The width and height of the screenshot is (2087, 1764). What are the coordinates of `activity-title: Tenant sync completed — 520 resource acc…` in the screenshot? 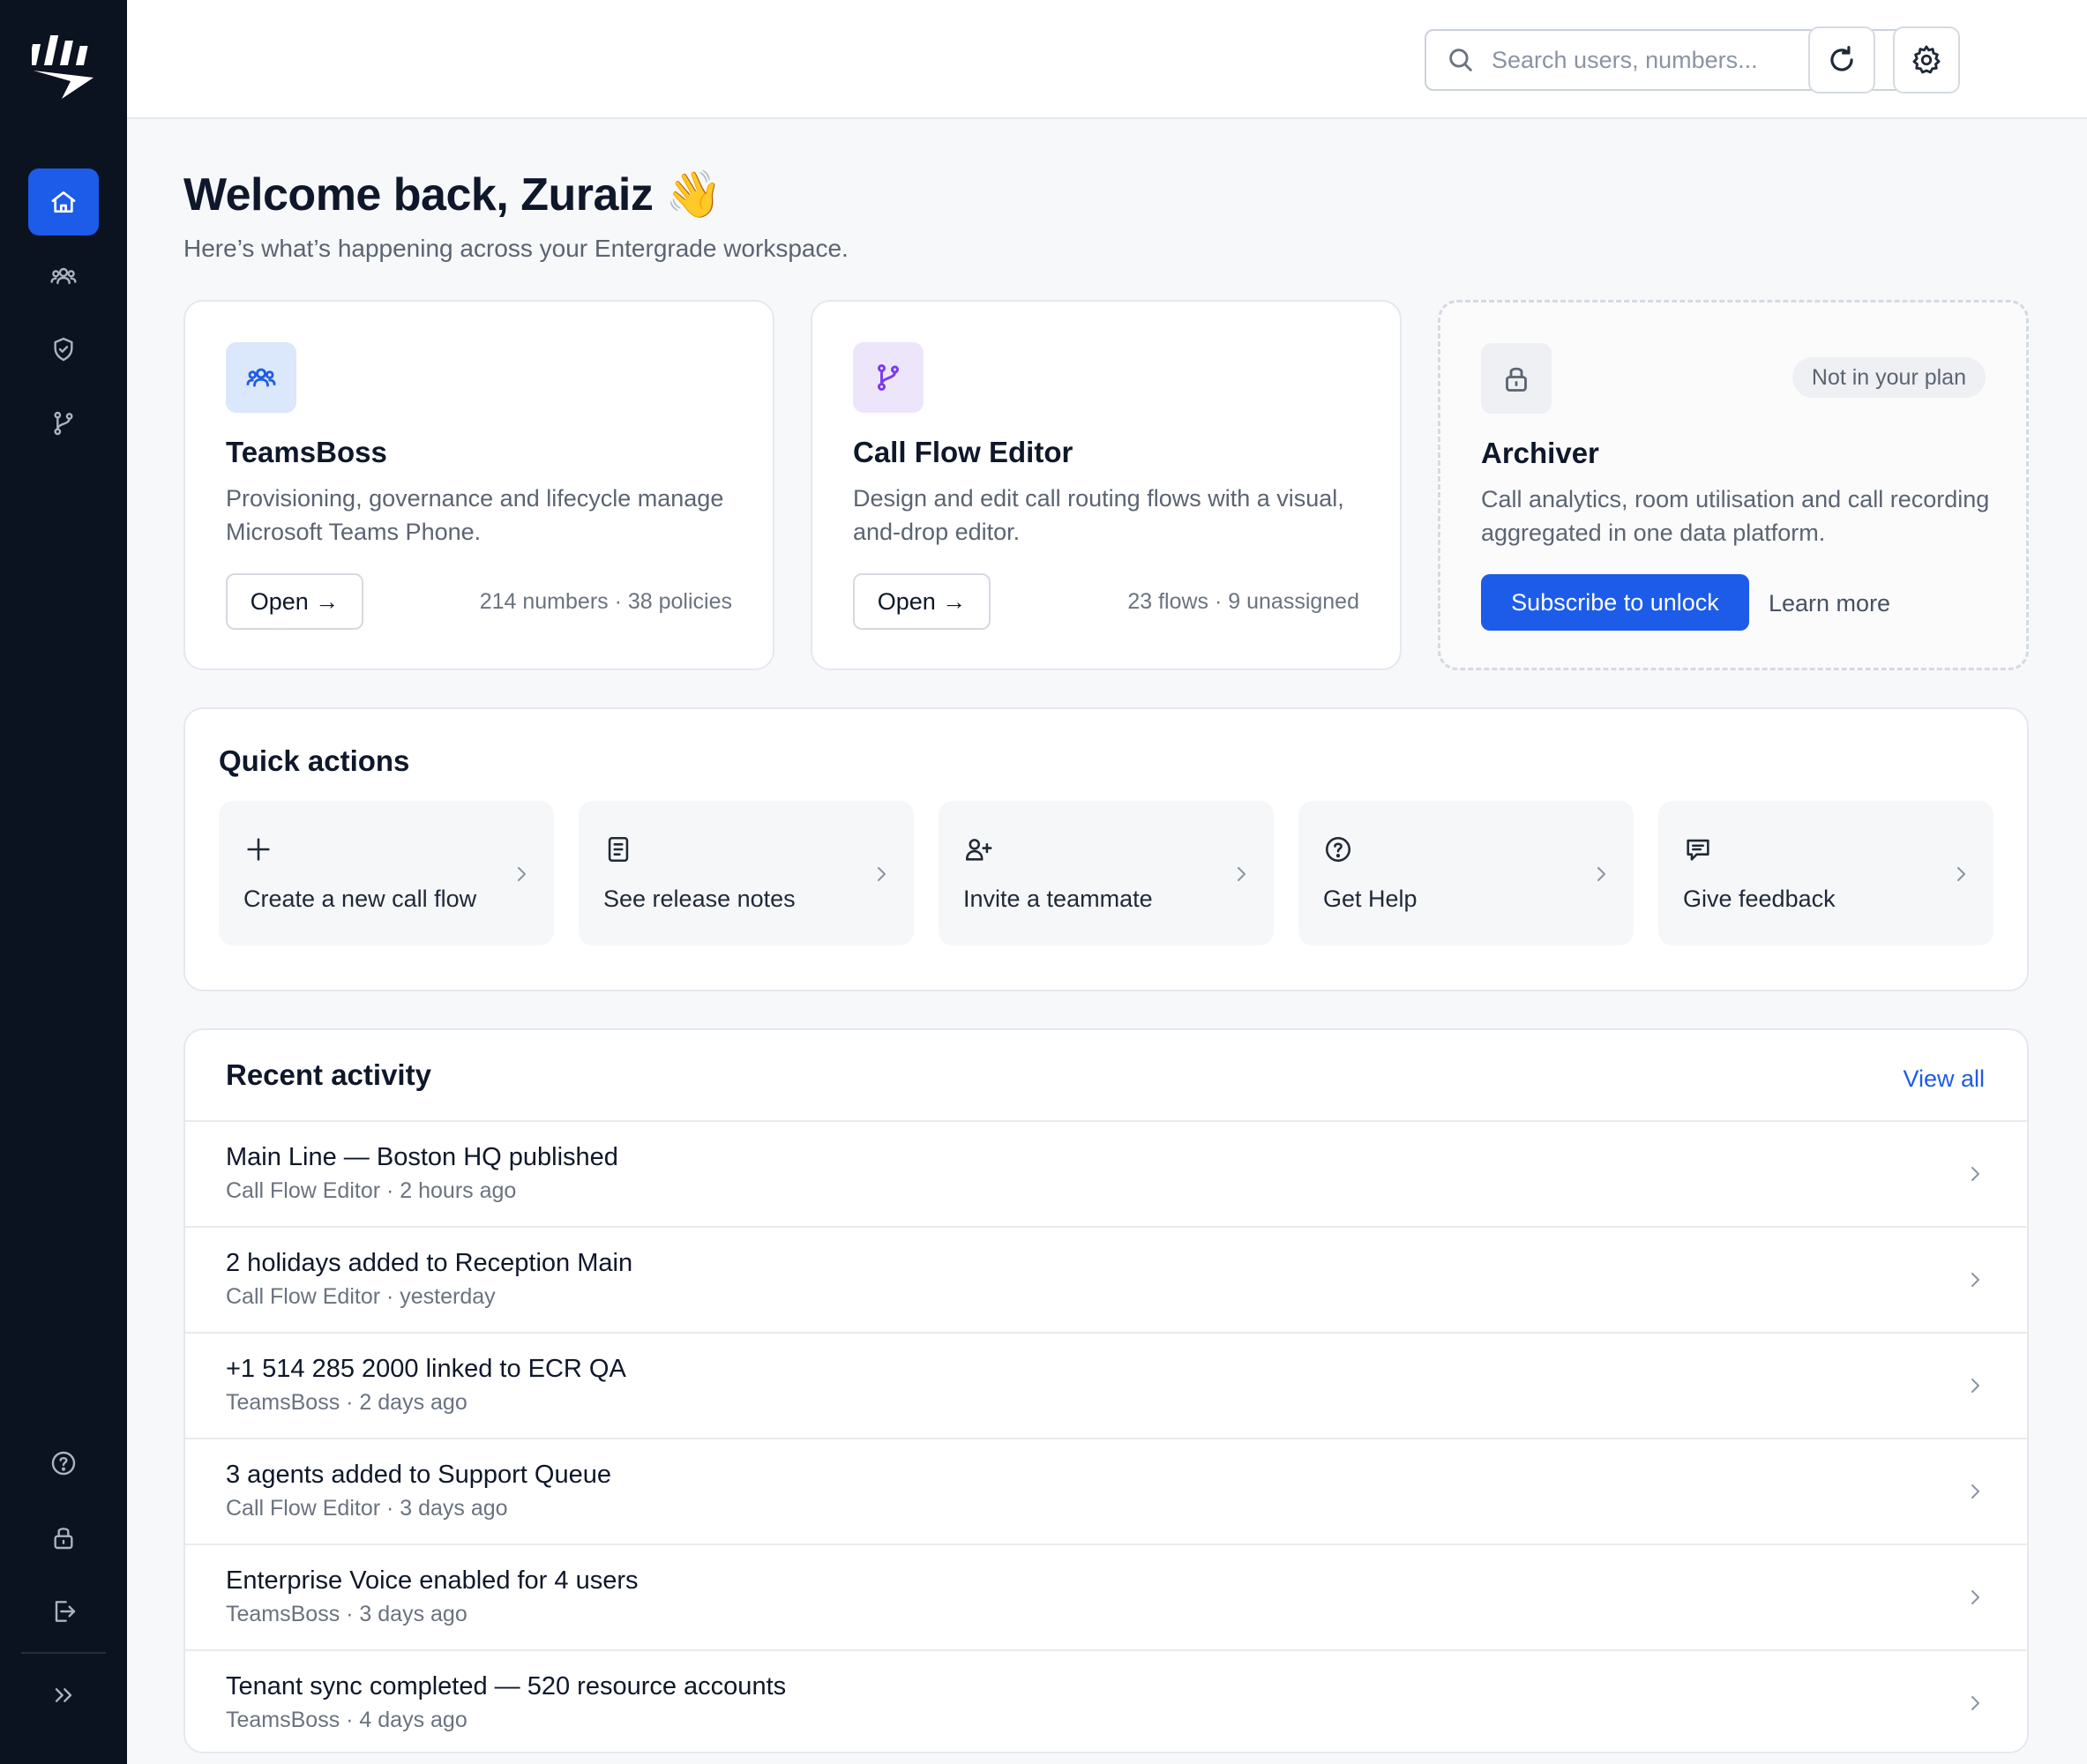 It's located at (506, 1686).